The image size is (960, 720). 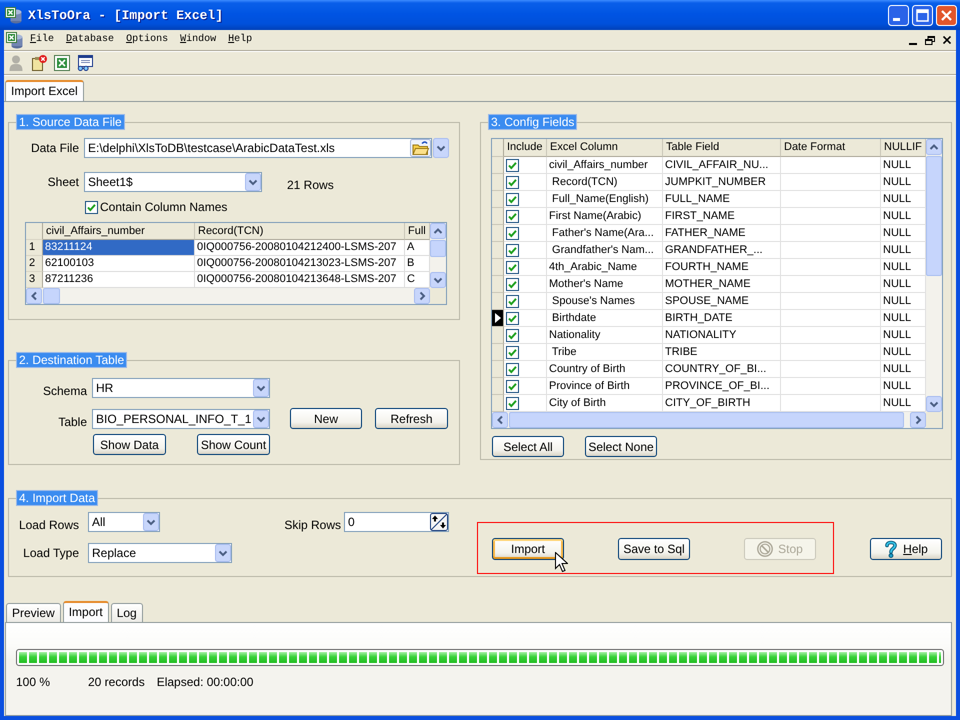 I want to click on table-cell: 62100103, so click(x=119, y=264).